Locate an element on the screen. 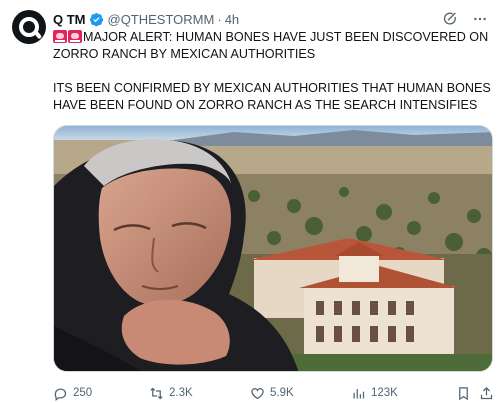 The height and width of the screenshot is (403, 500). views-icon is located at coordinates (359, 393).